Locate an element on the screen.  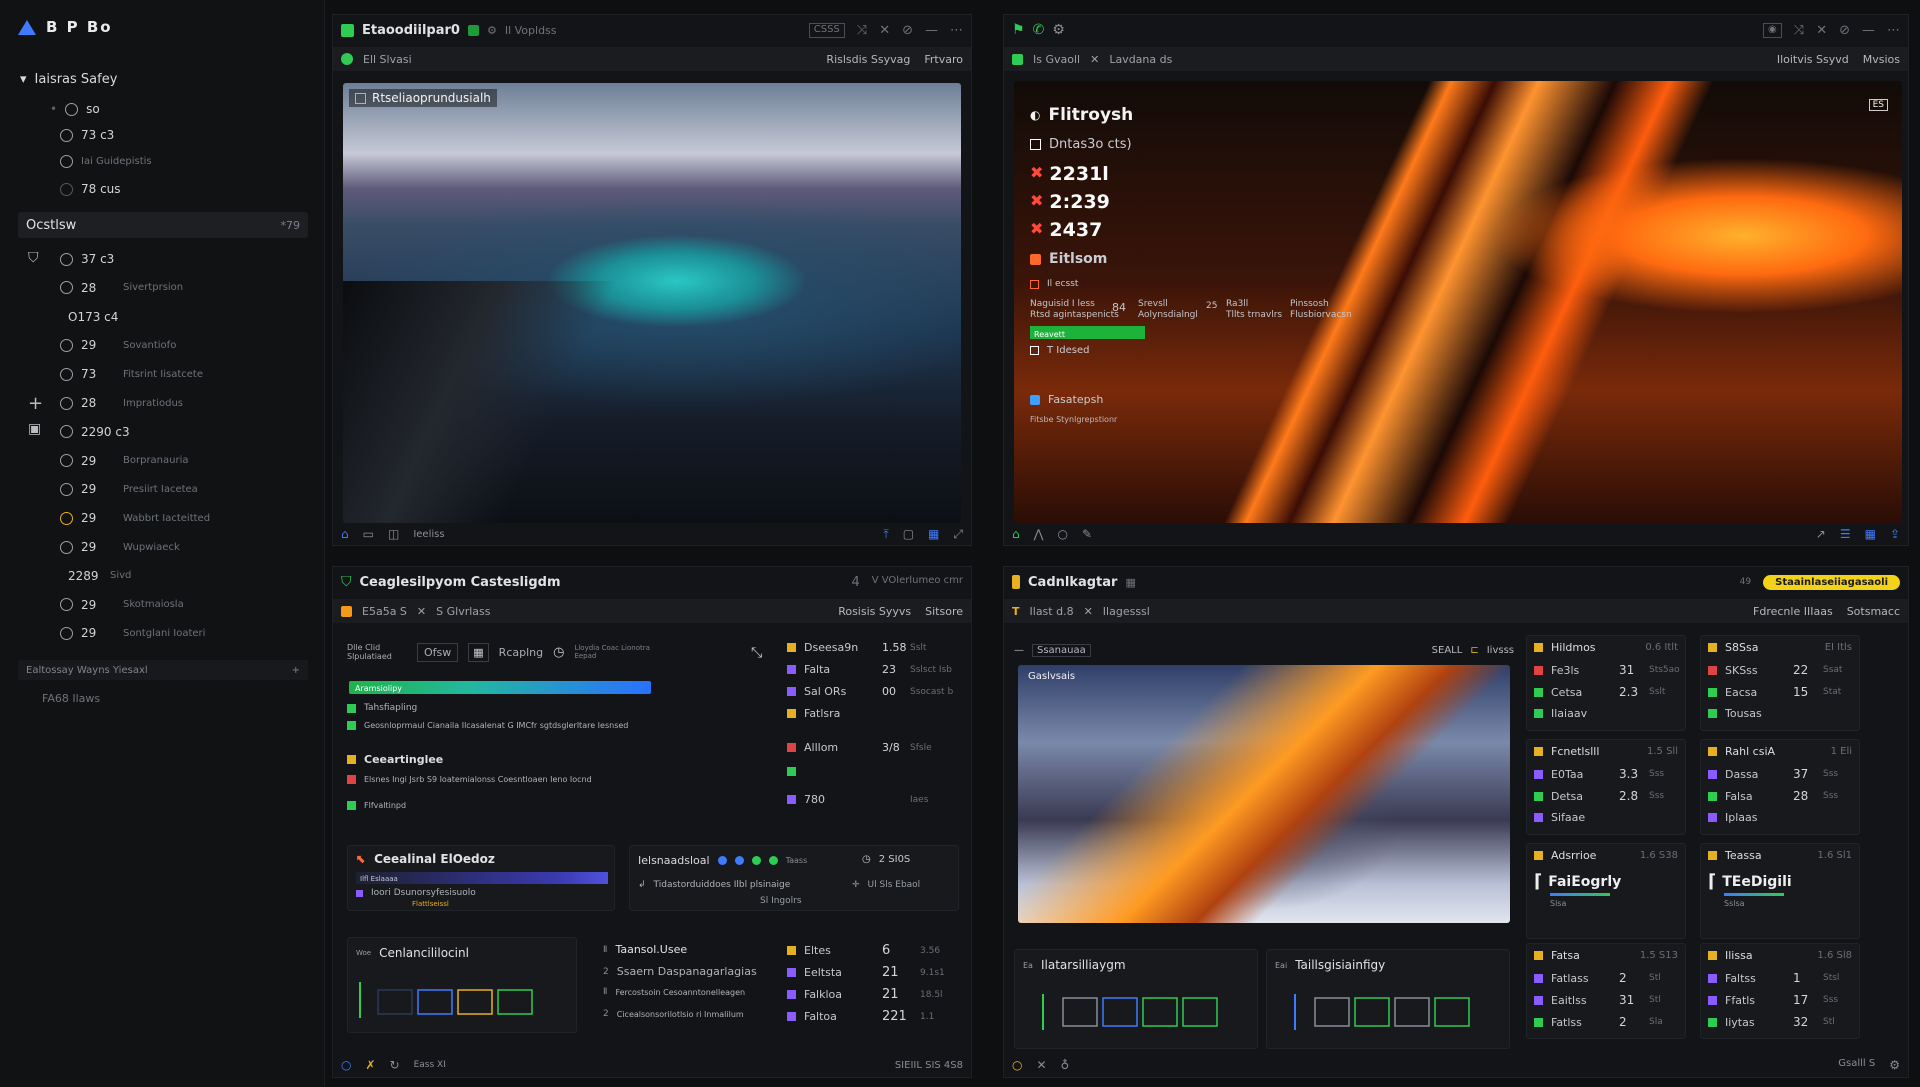
layout-icon: ◫ is located at coordinates (393, 534).